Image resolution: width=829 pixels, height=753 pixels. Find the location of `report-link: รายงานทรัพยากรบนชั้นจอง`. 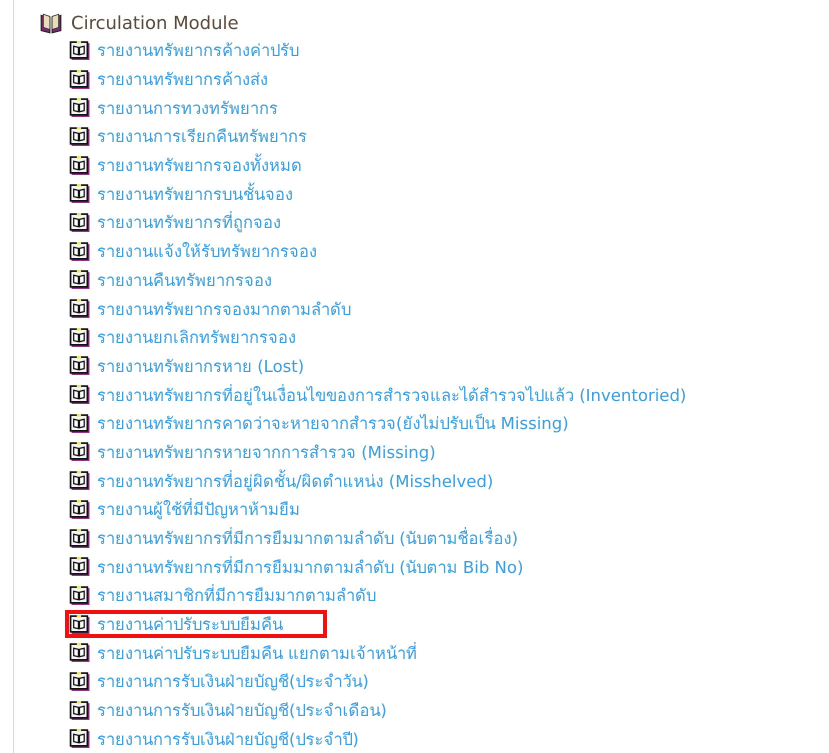

report-link: รายงานทรัพยากรบนชั้นจอง is located at coordinates (195, 193).